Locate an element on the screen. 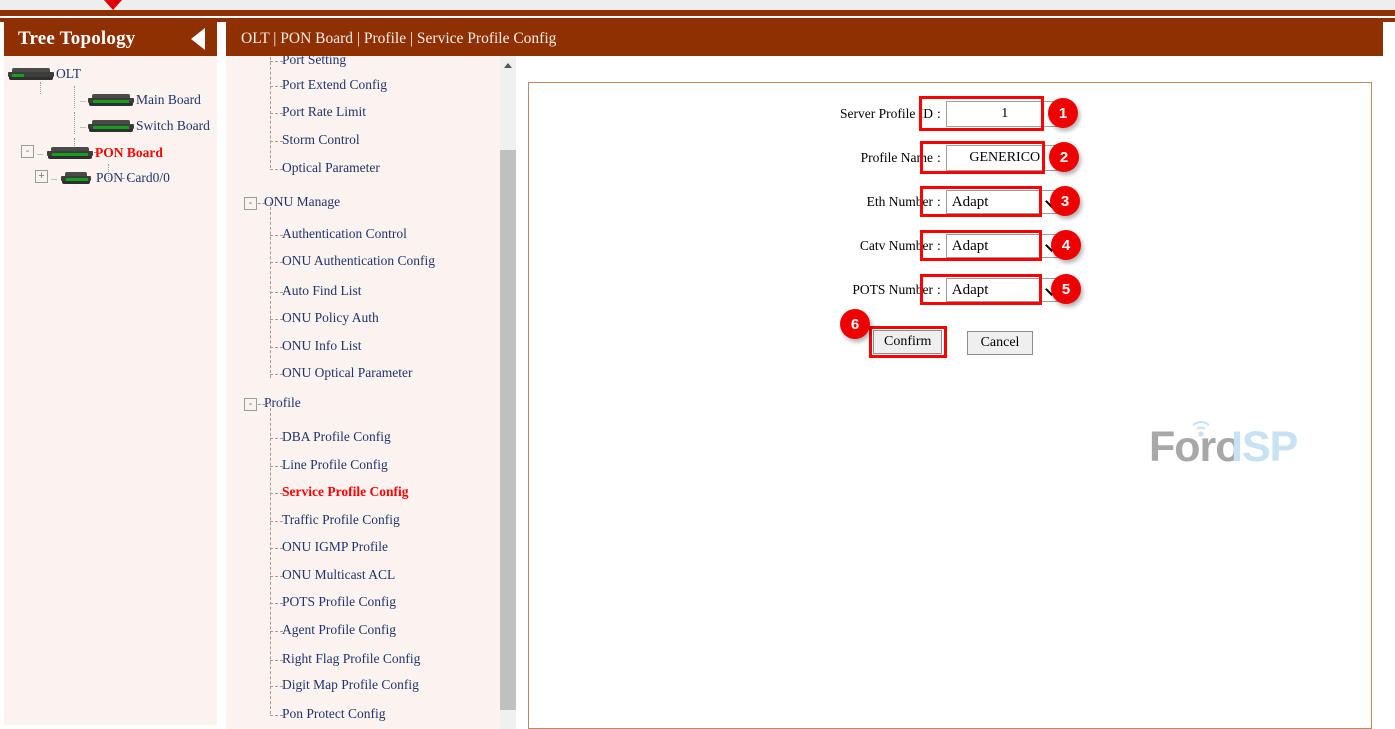  form-row-server-profile-id: Server Profile ID : is located at coordinates (939, 114).